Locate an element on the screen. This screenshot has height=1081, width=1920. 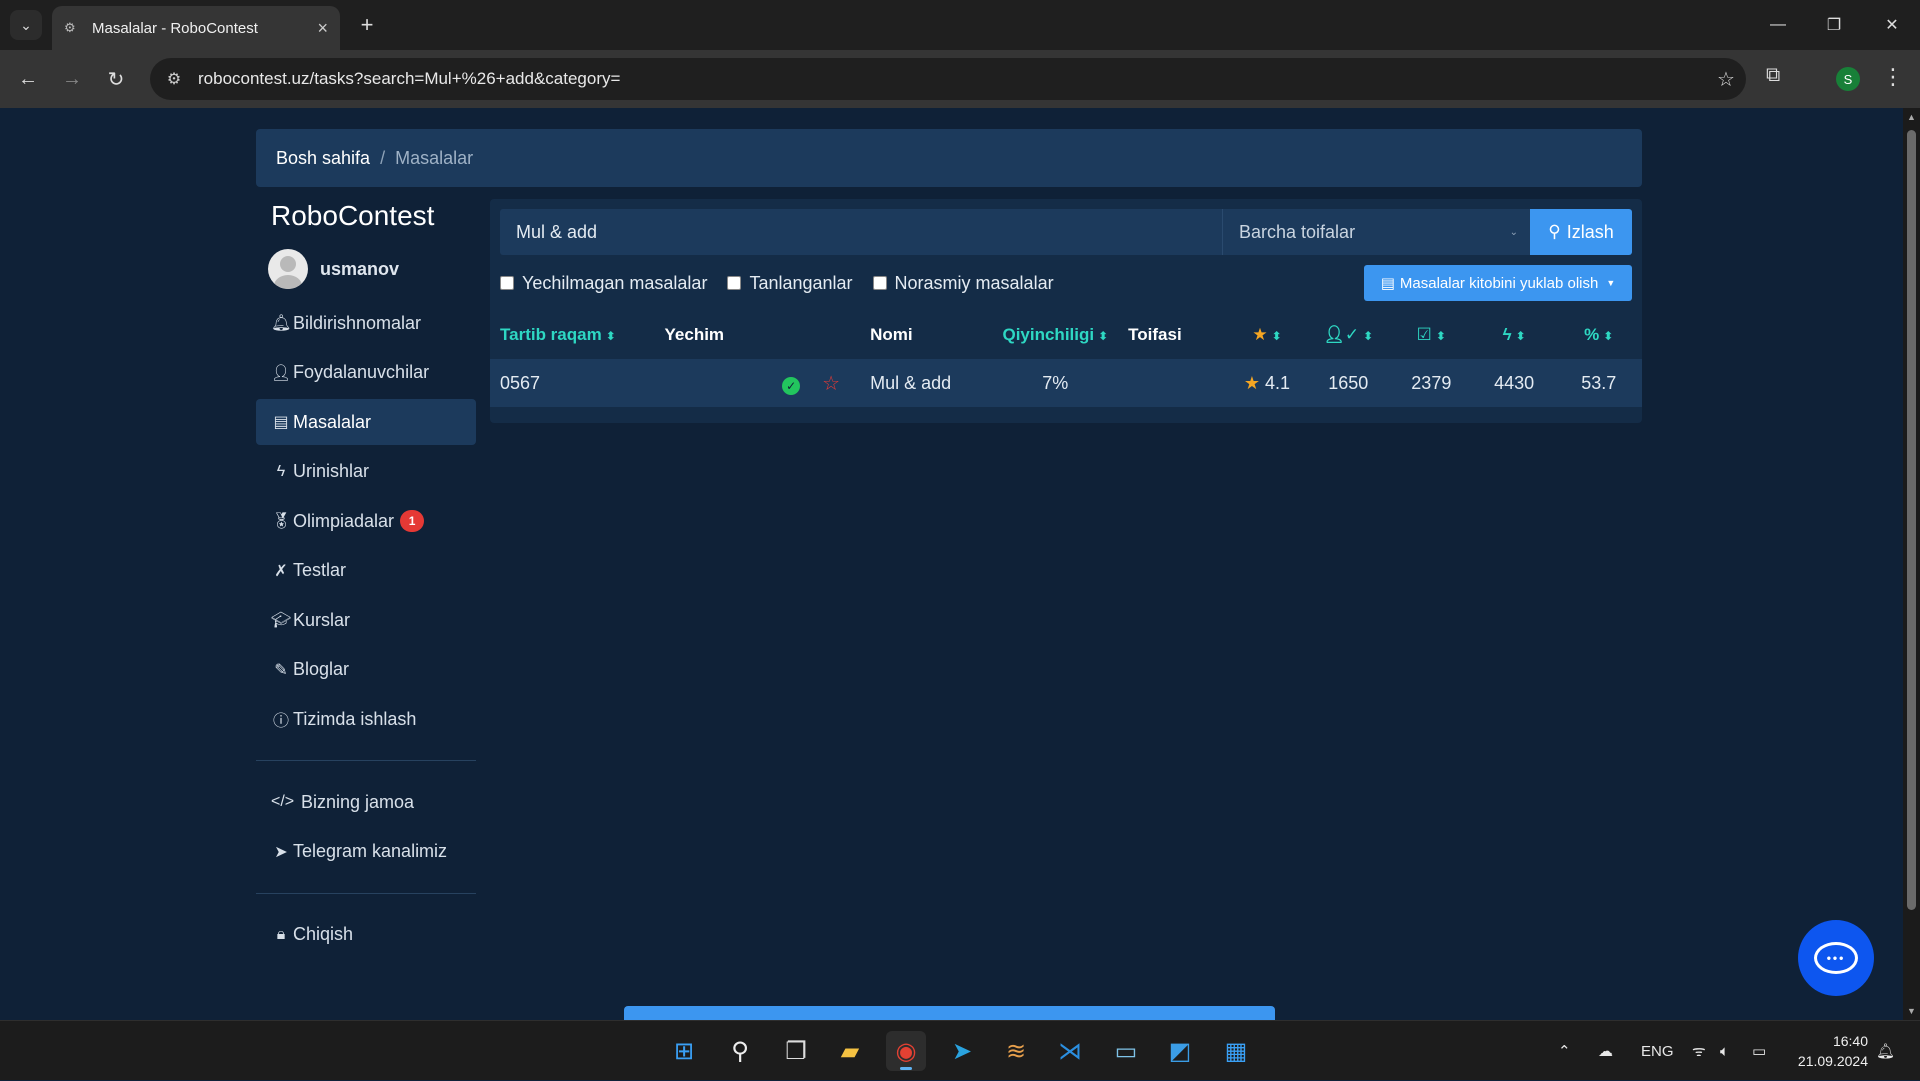
scroll-up-arrow-icon: ▲ is located at coordinates (1911, 117).